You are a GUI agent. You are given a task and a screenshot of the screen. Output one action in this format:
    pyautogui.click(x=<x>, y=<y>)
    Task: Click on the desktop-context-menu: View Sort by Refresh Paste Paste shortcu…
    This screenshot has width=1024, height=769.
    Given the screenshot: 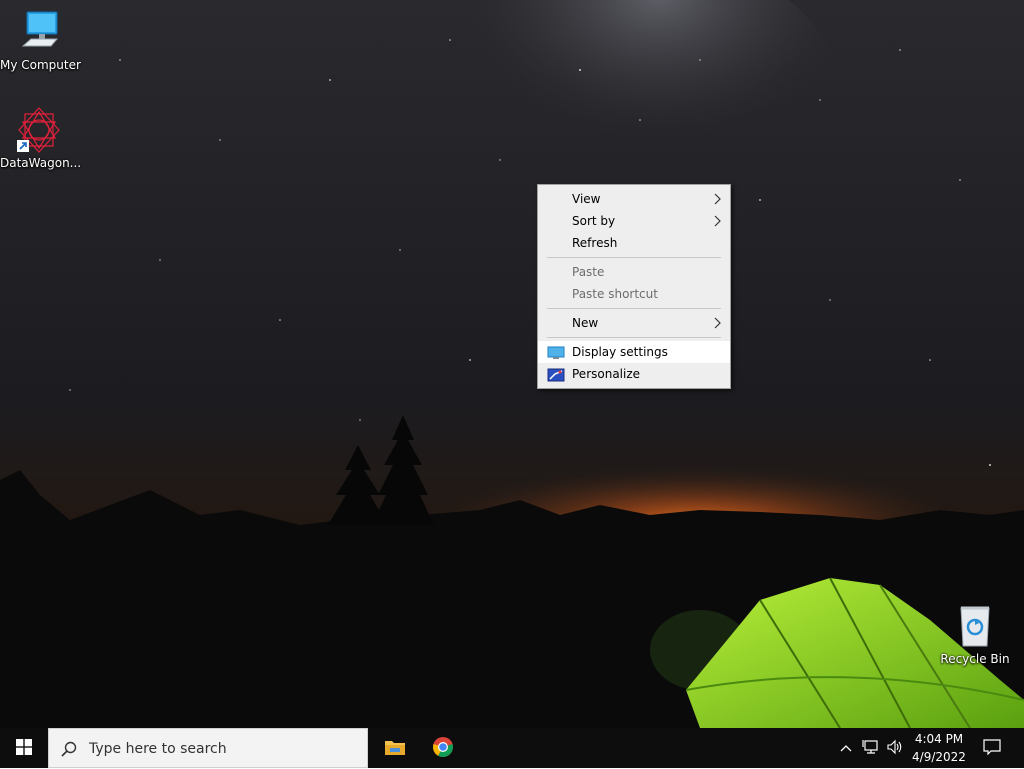 What is the action you would take?
    pyautogui.click(x=634, y=286)
    